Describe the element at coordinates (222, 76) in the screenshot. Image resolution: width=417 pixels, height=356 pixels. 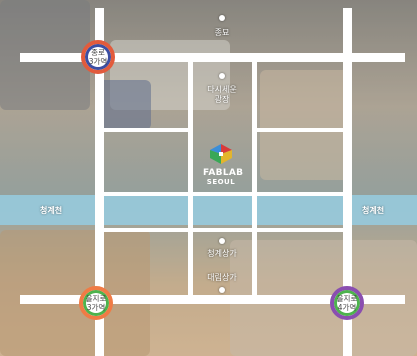
I see `place-marker-dasi-sewoon` at that location.